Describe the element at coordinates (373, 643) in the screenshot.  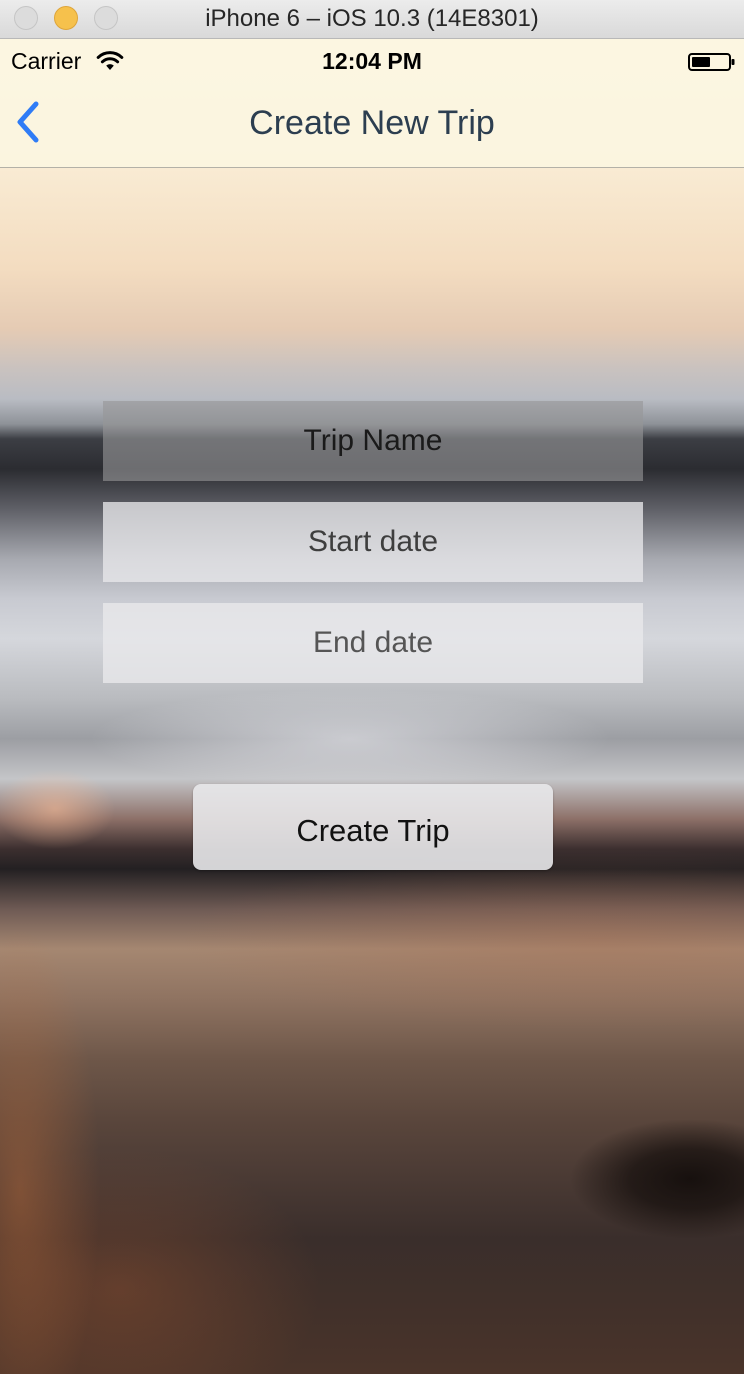
I see `end-date-field` at that location.